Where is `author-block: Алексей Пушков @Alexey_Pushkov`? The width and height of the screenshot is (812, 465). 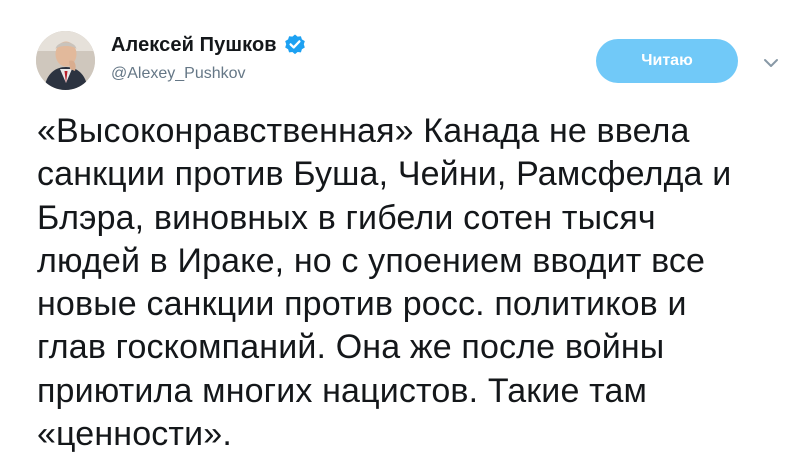
author-block: Алексей Пушков @Alexey_Pushkov is located at coordinates (209, 58).